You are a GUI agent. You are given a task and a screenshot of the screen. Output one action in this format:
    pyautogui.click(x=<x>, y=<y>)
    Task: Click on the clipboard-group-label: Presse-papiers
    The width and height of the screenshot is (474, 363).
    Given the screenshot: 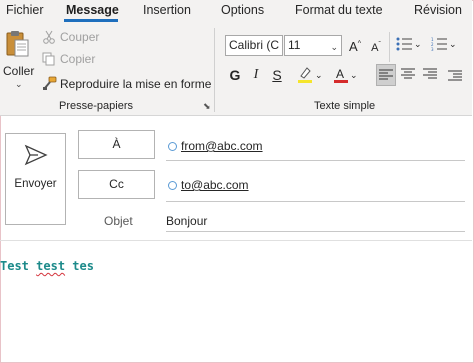 What is the action you would take?
    pyautogui.click(x=96, y=106)
    